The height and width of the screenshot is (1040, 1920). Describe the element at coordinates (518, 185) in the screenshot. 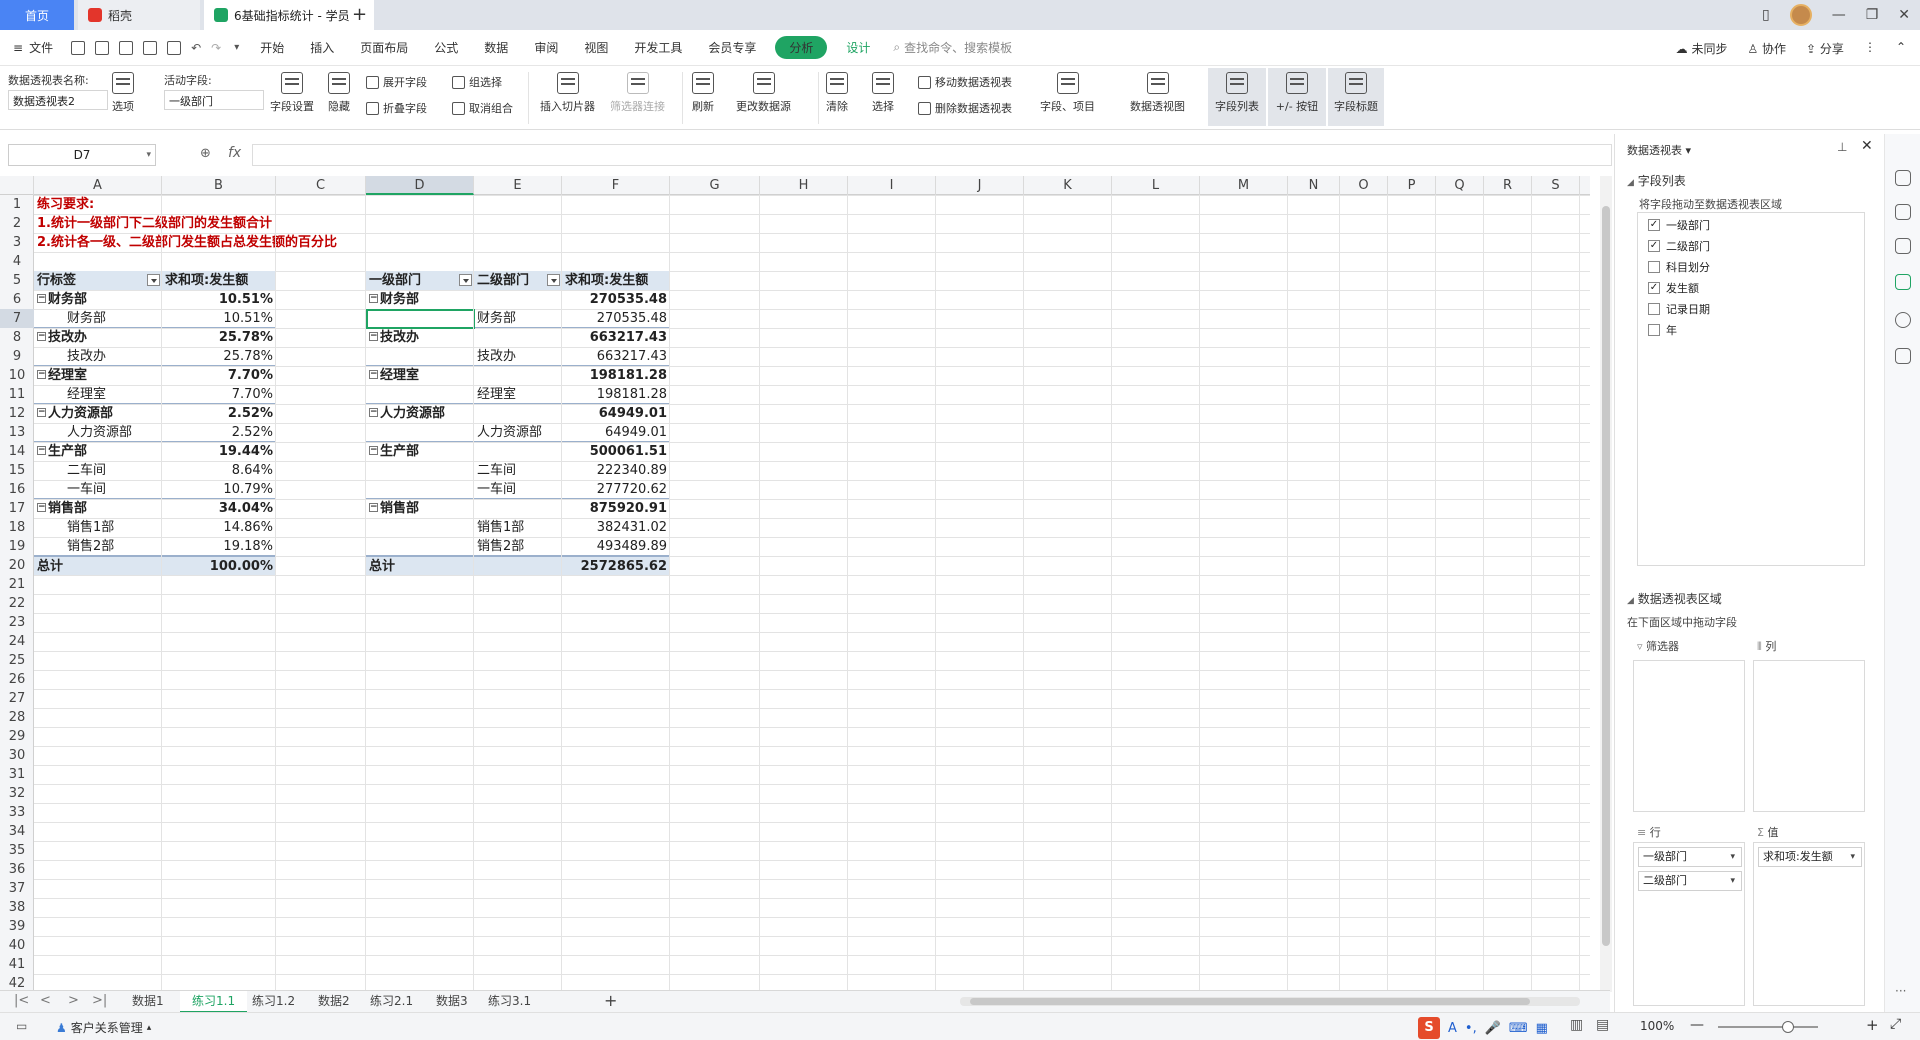

I see `column-header: E` at that location.